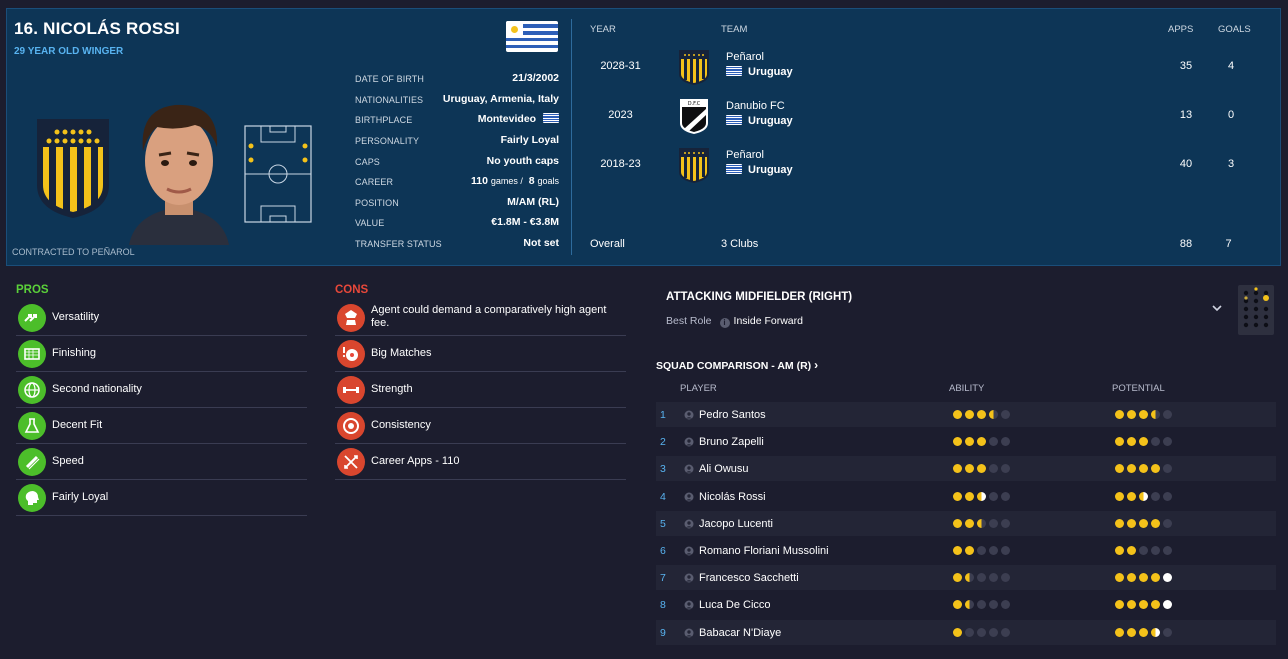 This screenshot has height=659, width=1288. Describe the element at coordinates (551, 118) in the screenshot. I see `uruguay-flag-icon` at that location.